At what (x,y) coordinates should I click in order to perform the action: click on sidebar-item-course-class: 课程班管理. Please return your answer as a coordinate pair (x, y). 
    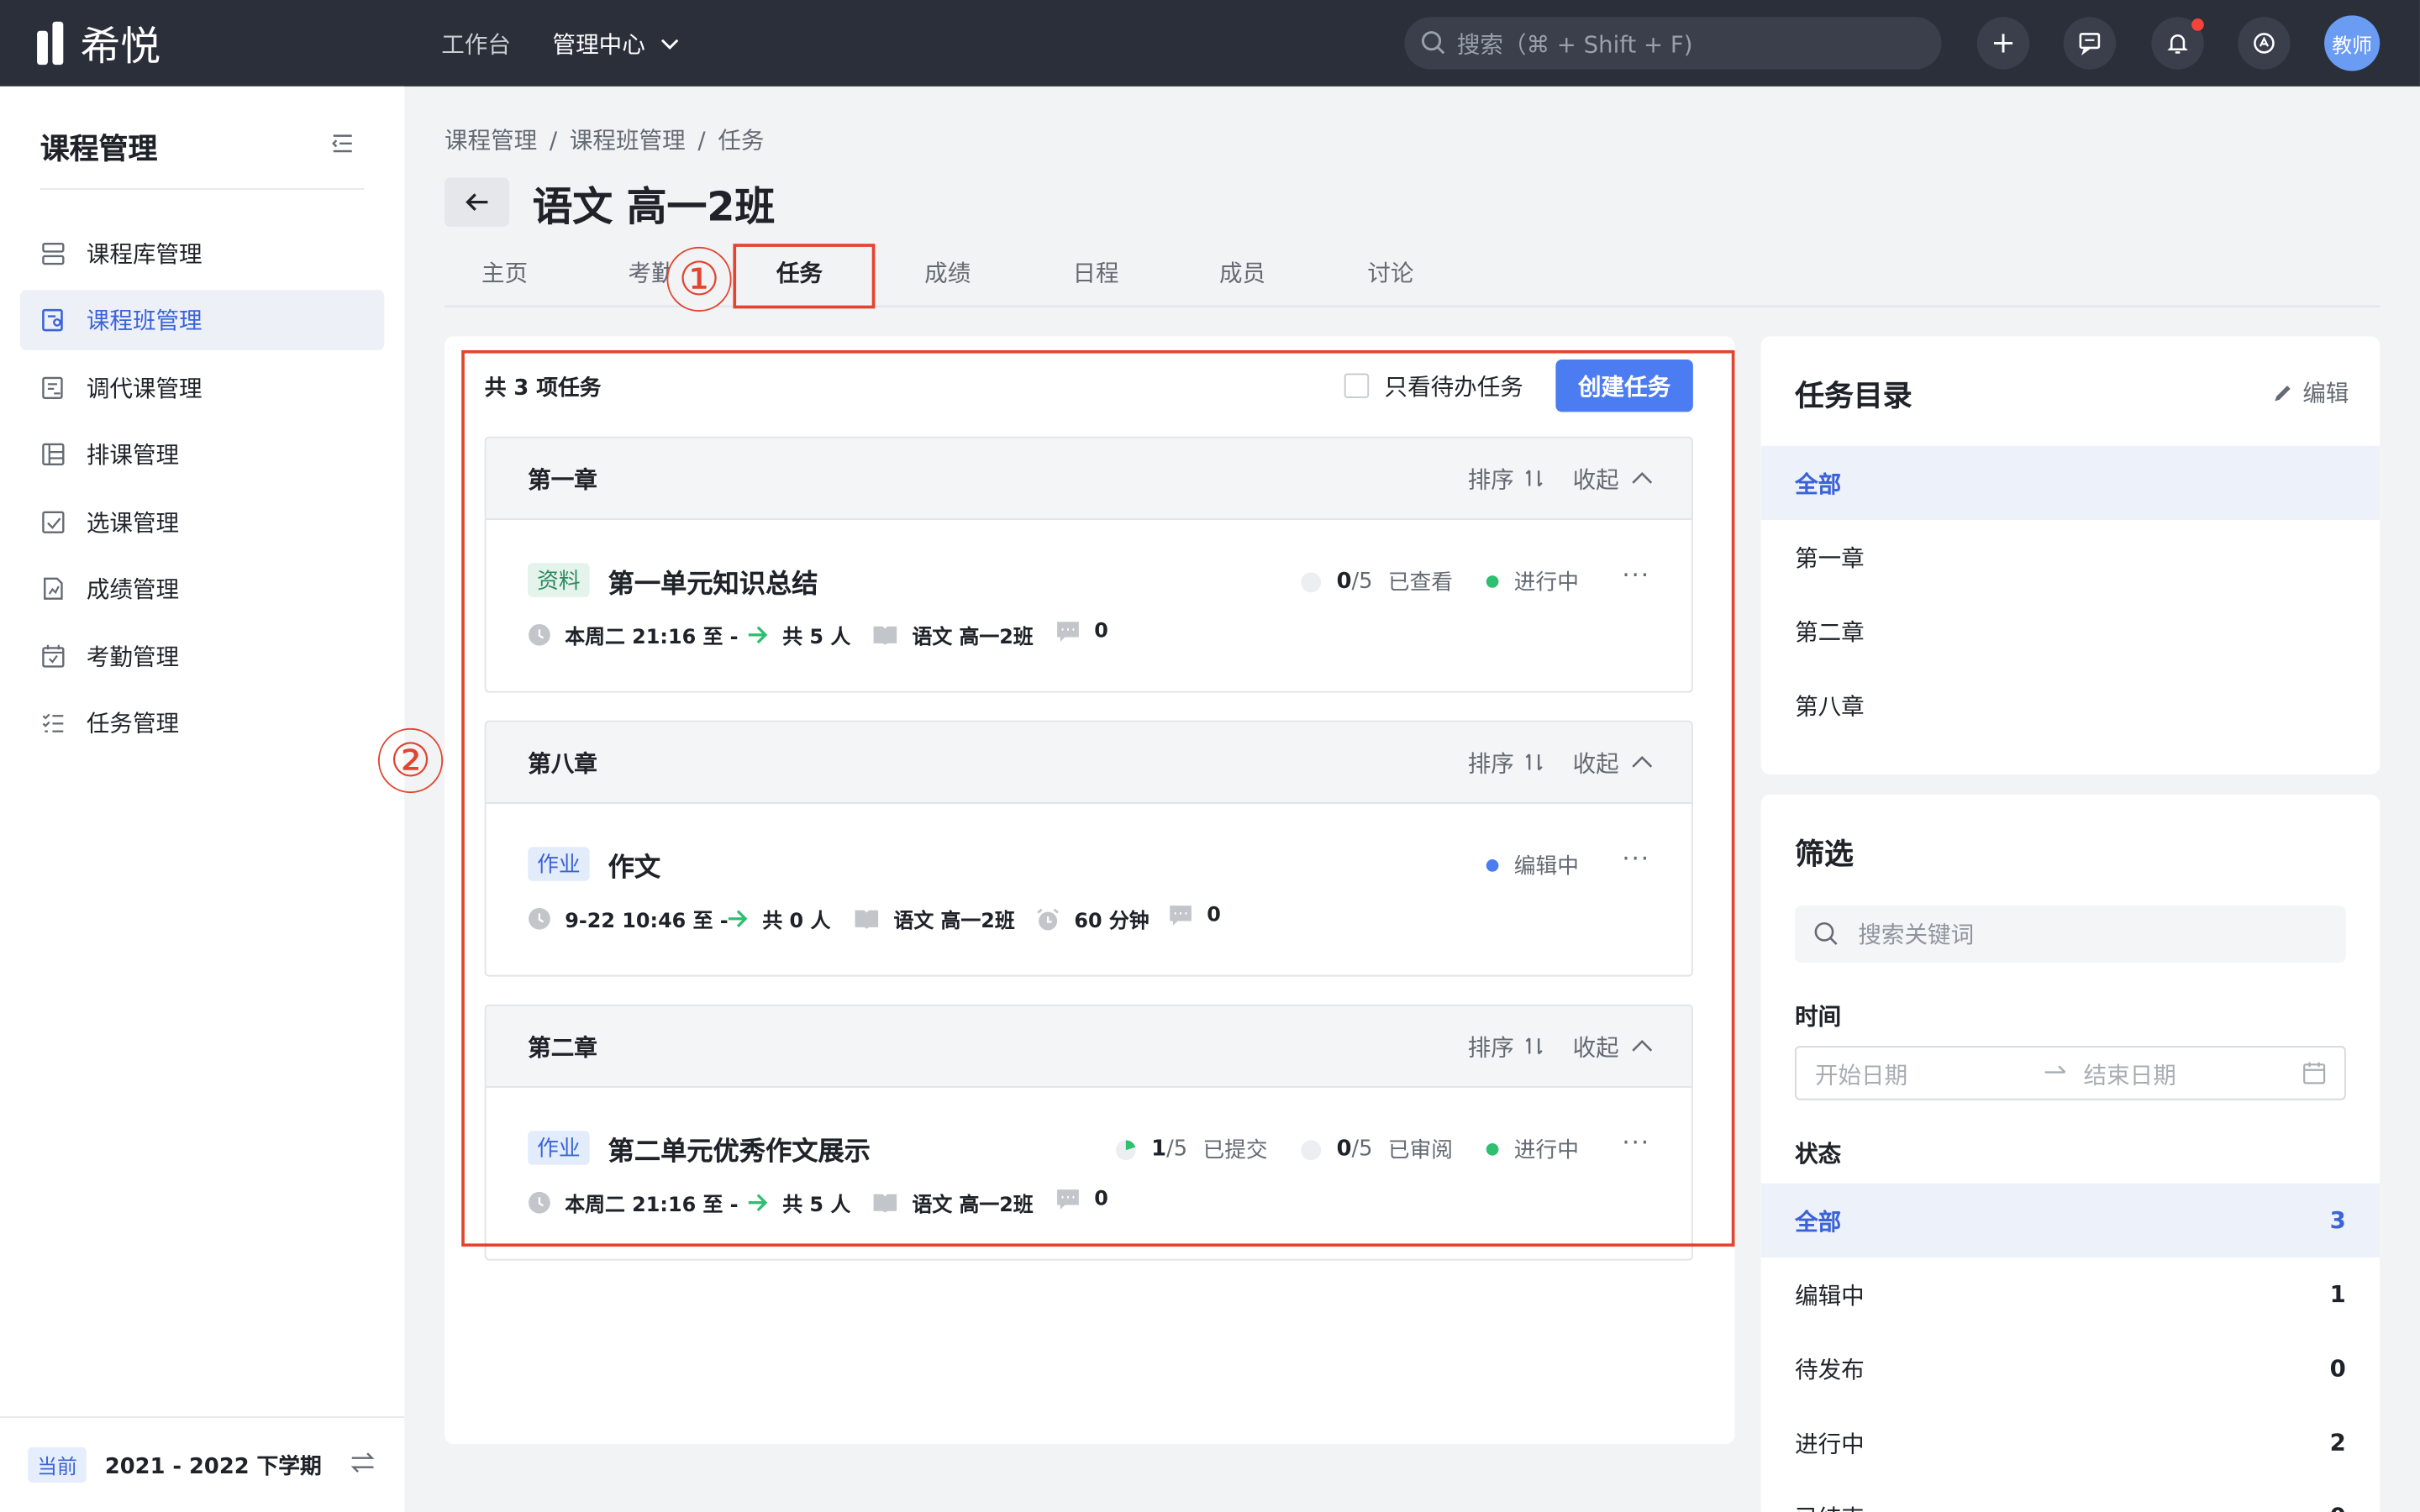
    Looking at the image, I should click on (202, 320).